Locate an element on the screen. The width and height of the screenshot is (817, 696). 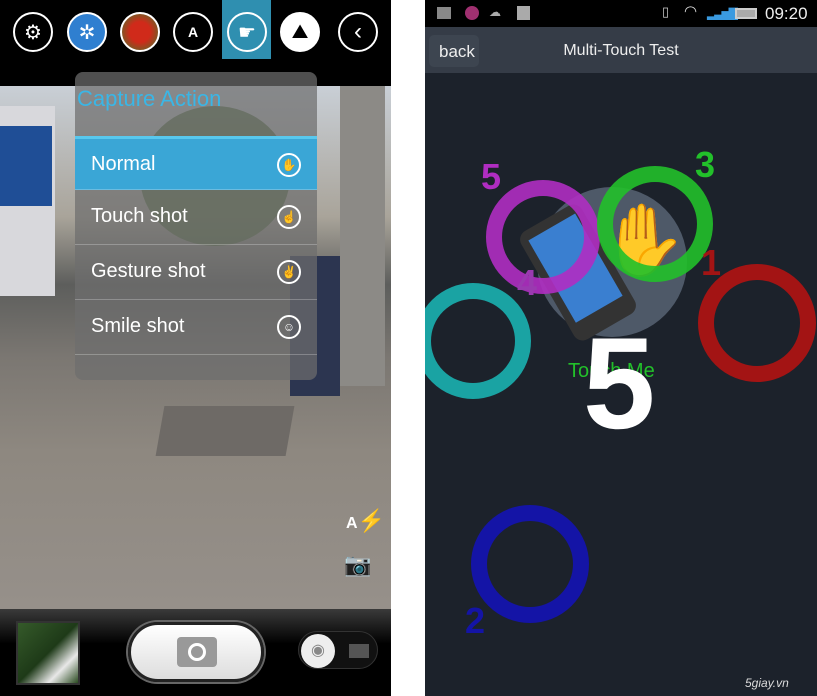
gesture-icon: ✌ is located at coordinates (289, 272).